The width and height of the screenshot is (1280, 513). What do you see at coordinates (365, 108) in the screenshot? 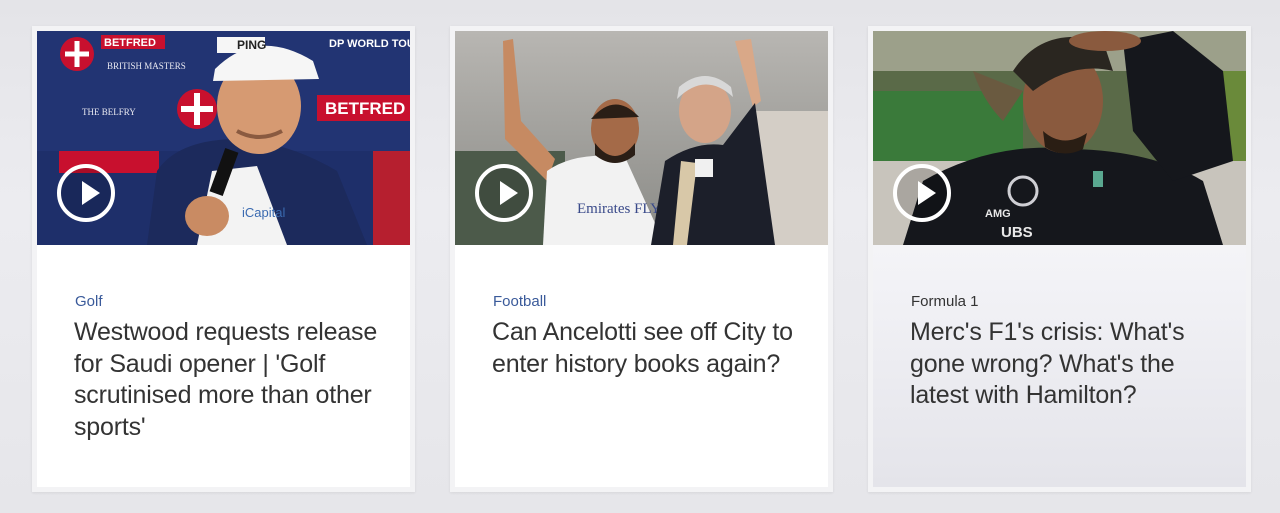
I see `sign-betfred-large: BETFRED` at bounding box center [365, 108].